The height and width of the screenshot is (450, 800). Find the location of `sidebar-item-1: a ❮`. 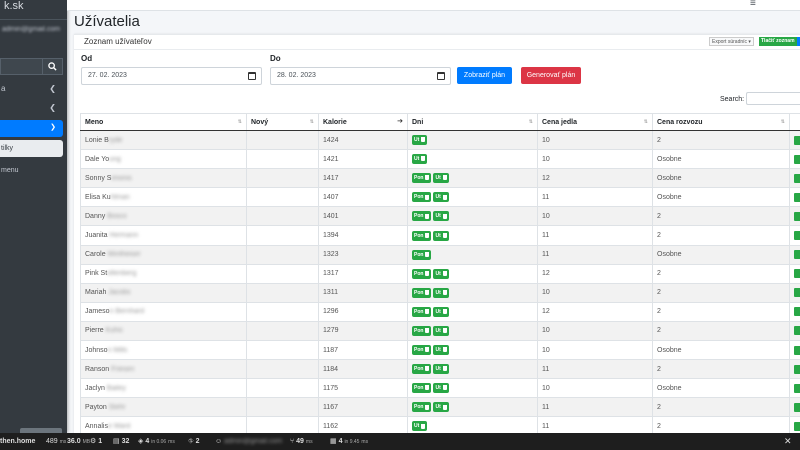

sidebar-item-1: a ❮ is located at coordinates (31, 89).